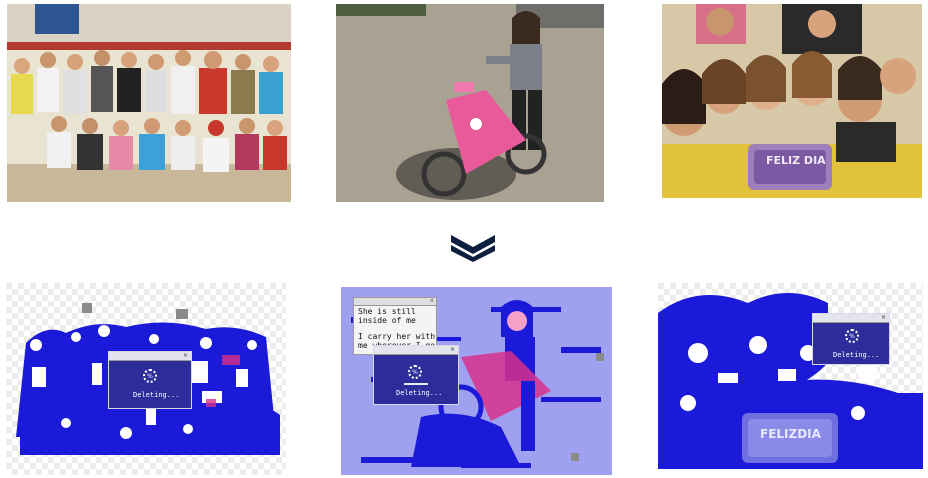  Describe the element at coordinates (397, 336) in the screenshot. I see `note-line: I carry her with` at that location.